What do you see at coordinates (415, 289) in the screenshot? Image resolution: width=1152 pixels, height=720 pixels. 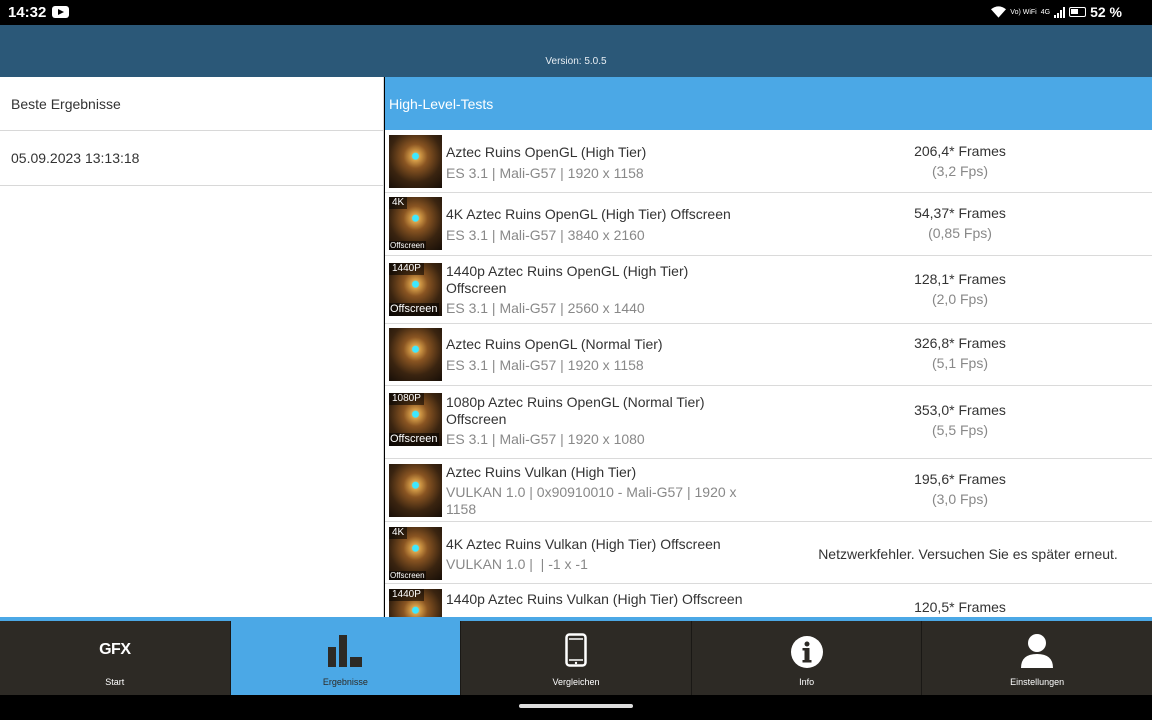 I see `test-thumbnail: 1440P Offscreen` at bounding box center [415, 289].